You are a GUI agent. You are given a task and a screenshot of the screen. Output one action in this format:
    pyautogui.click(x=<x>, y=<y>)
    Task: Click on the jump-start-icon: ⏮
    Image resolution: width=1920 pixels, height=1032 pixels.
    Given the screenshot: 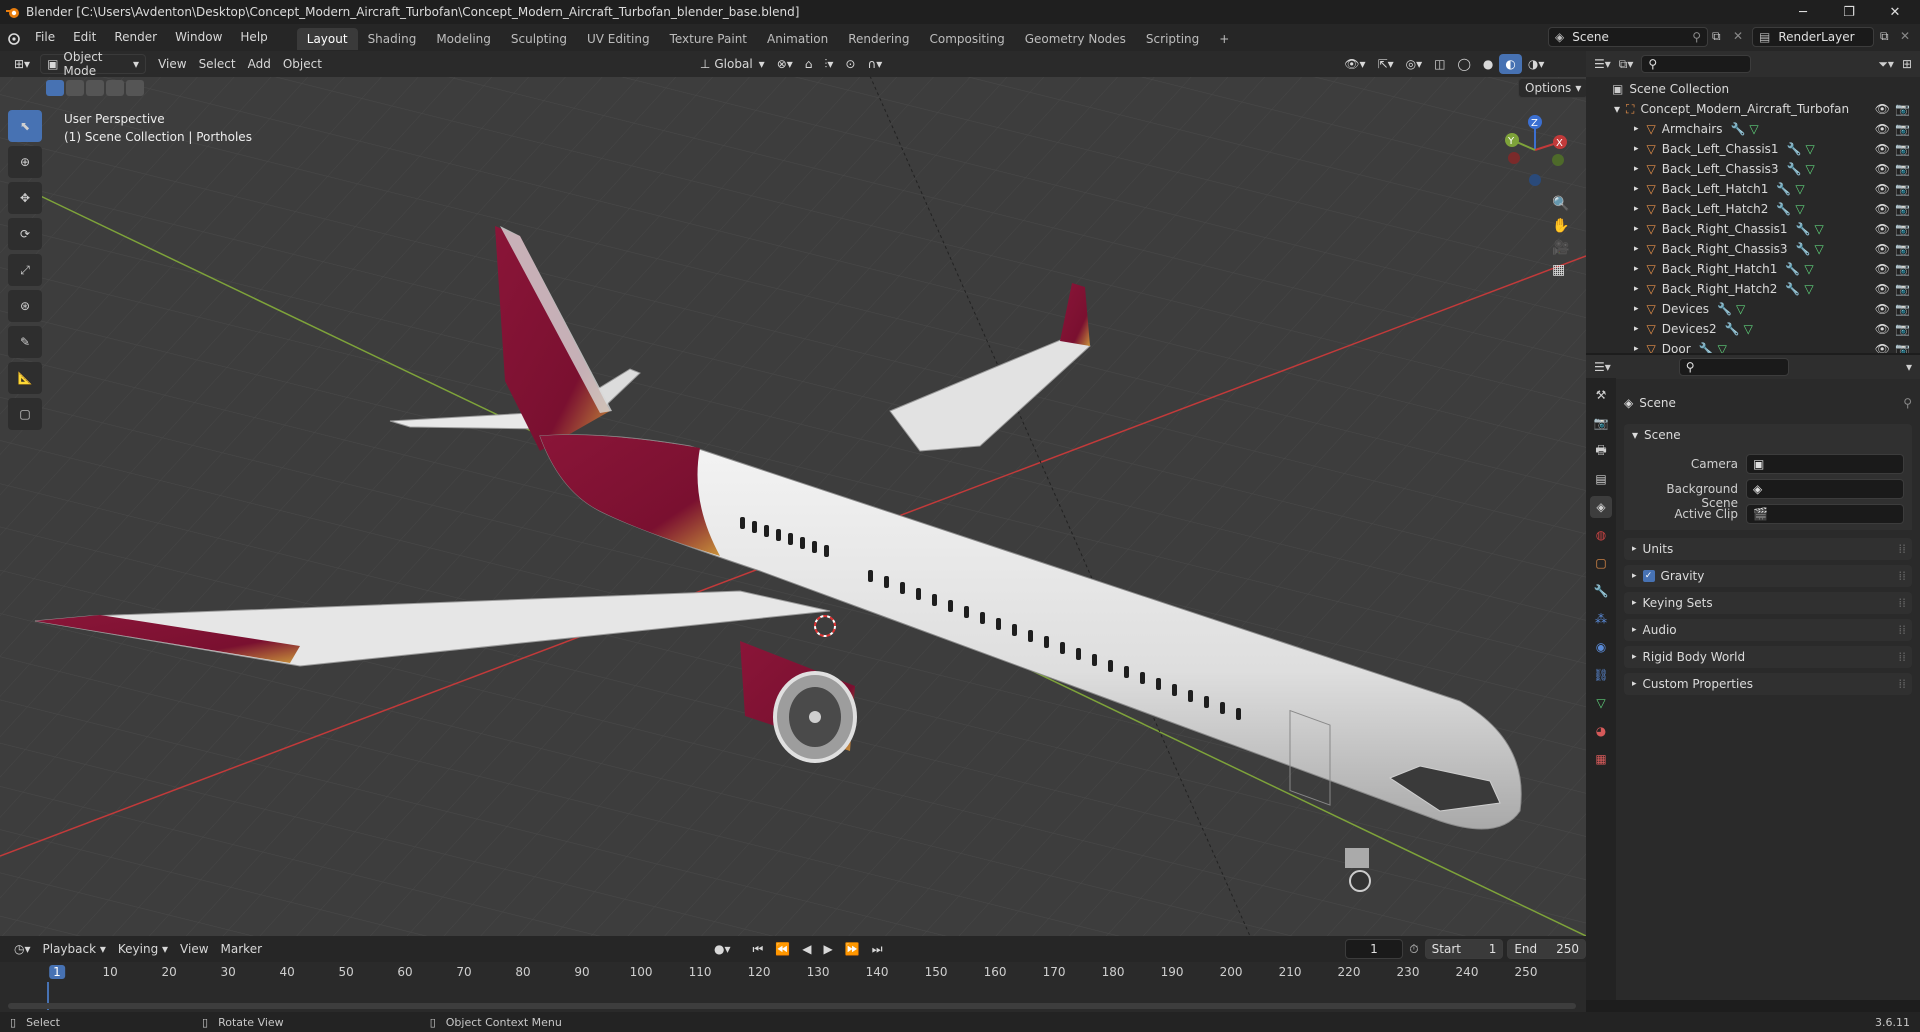 What is the action you would take?
    pyautogui.click(x=758, y=949)
    